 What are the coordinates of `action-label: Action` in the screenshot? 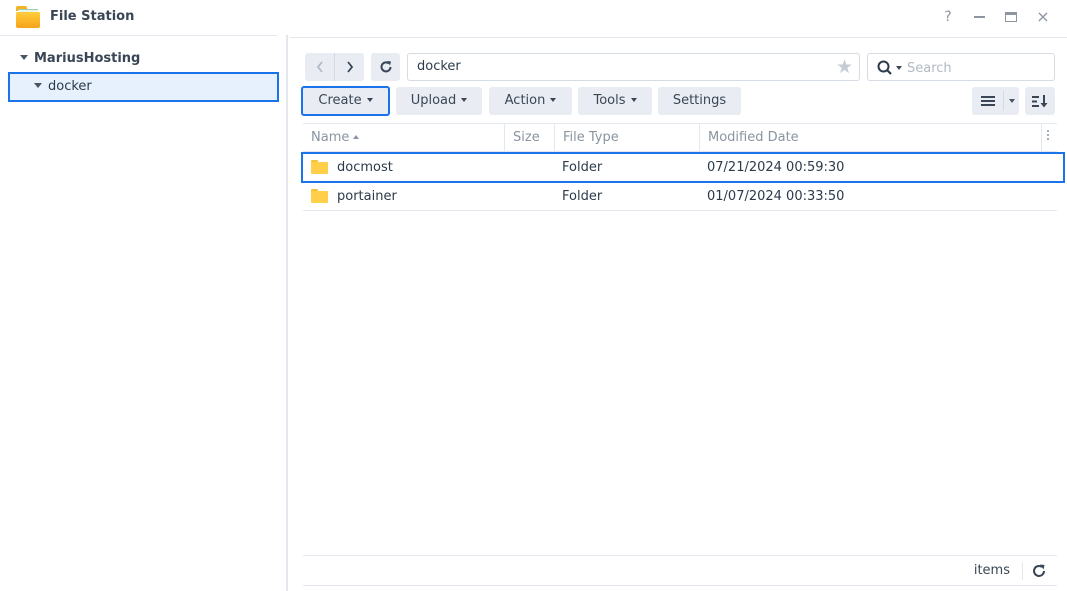 It's located at (525, 100).